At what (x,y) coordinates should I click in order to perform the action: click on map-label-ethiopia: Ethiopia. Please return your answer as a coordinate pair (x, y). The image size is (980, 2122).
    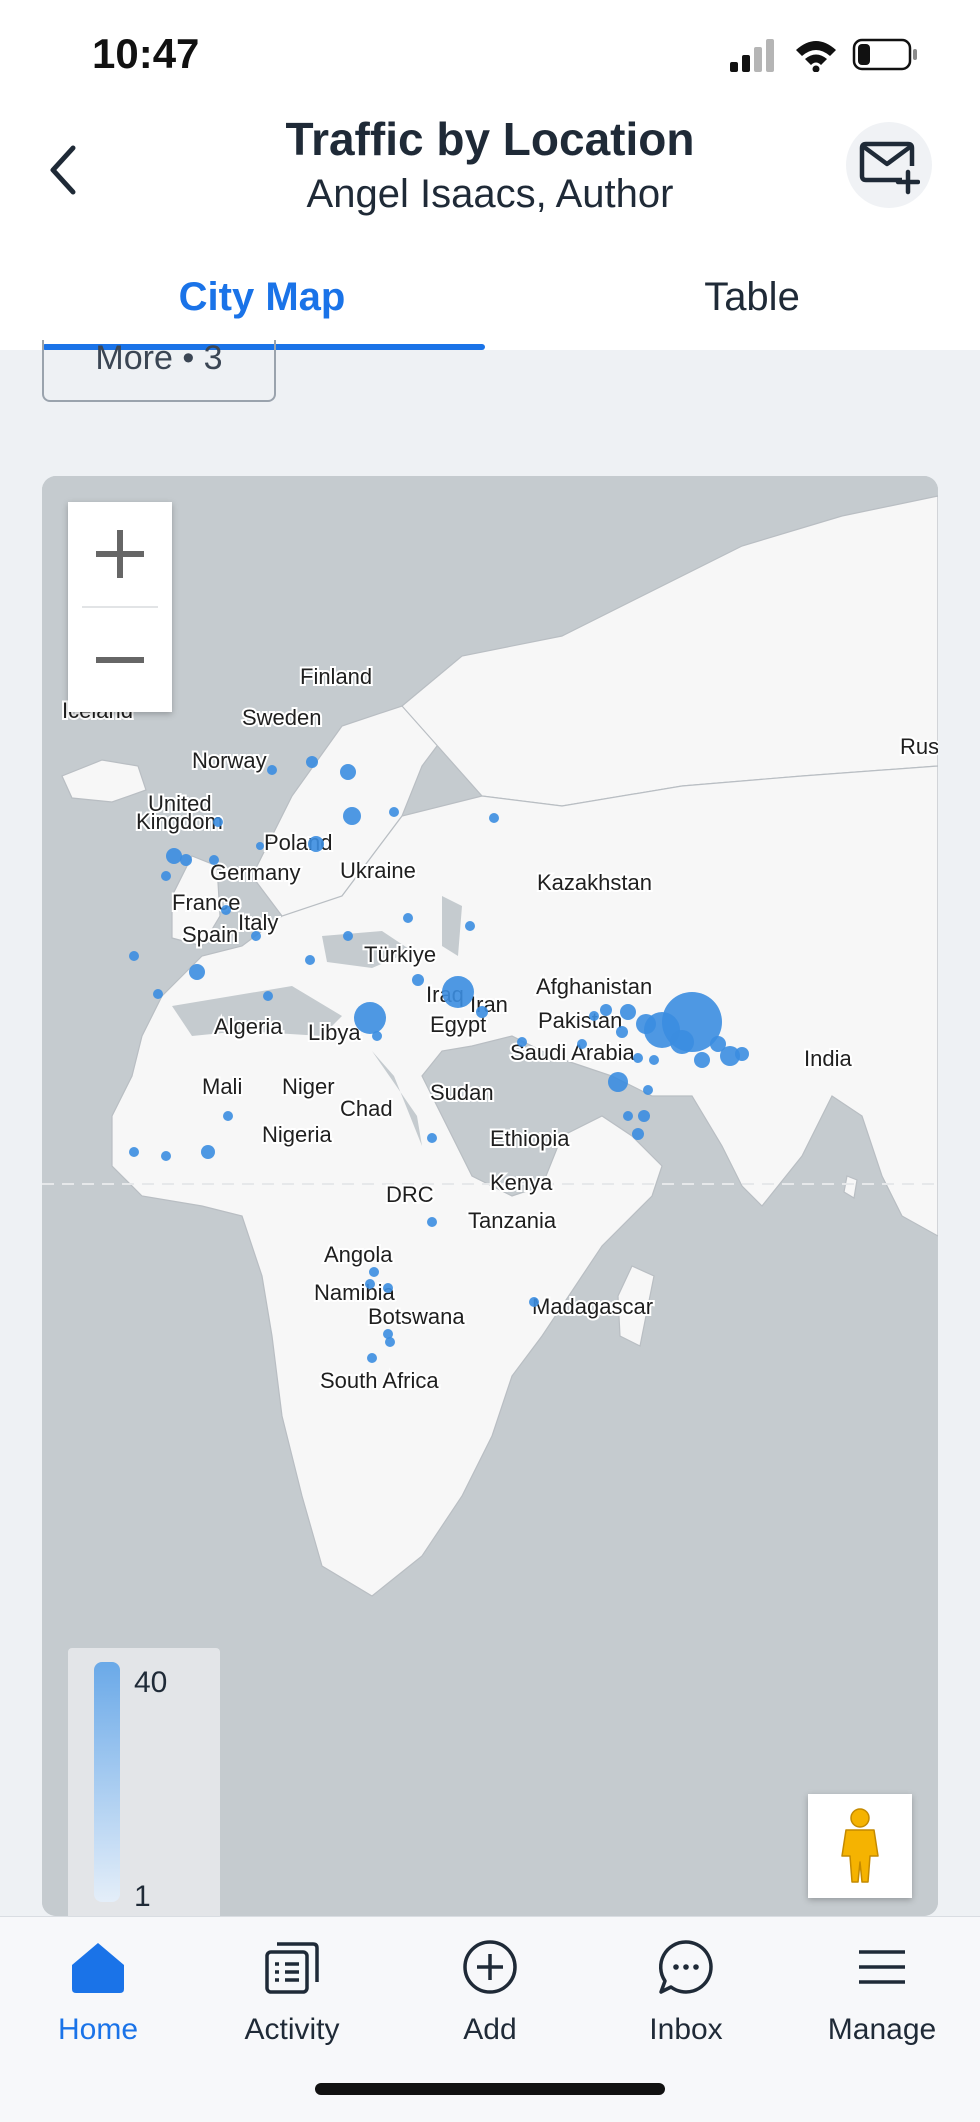
    Looking at the image, I should click on (530, 1138).